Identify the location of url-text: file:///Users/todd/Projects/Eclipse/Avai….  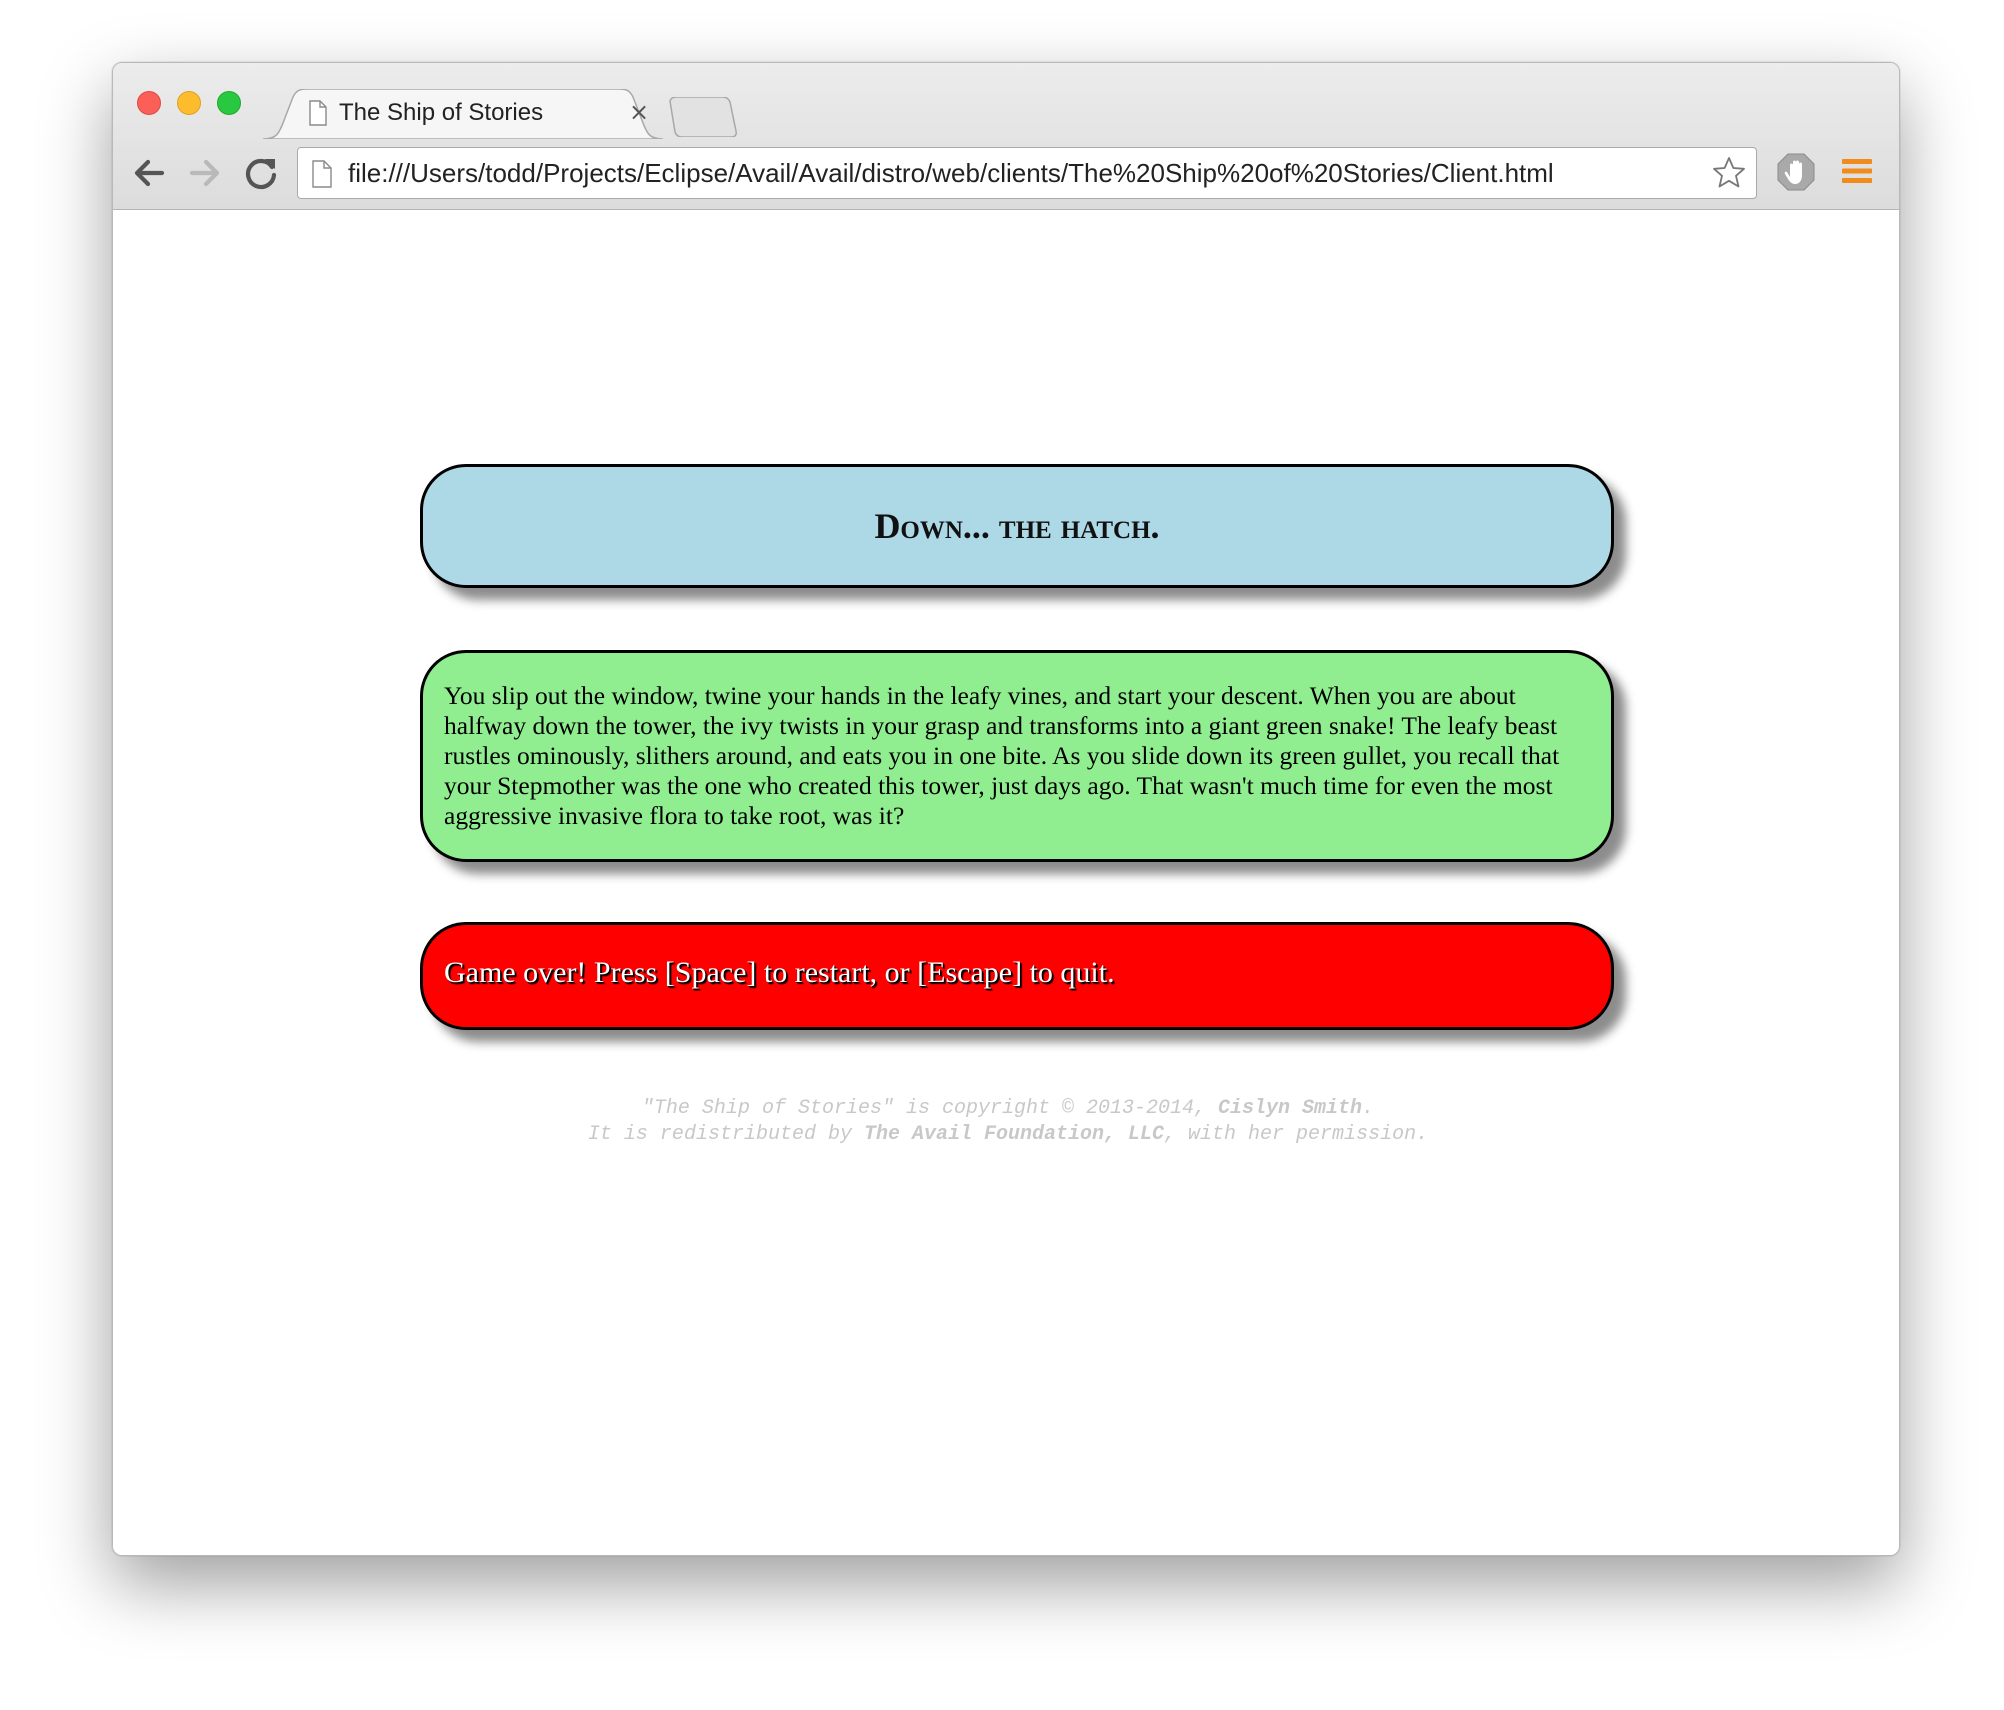
(951, 173).